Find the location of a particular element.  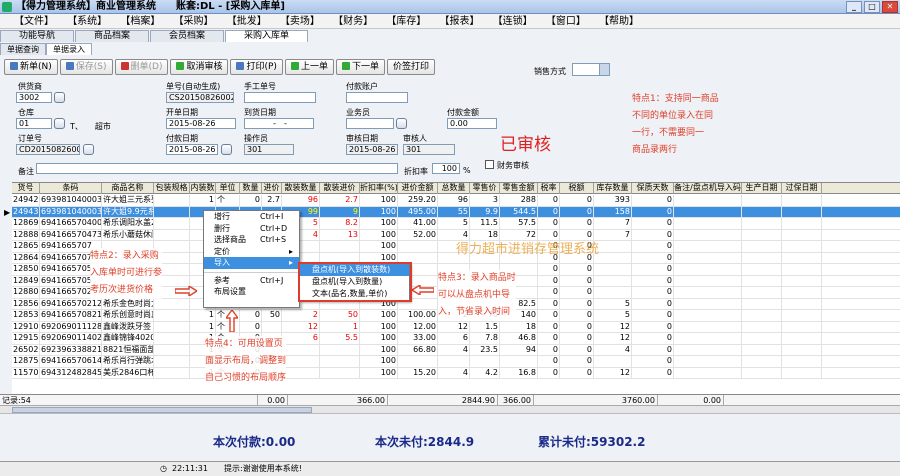

table-cell: 12864 is located at coordinates (26, 257).